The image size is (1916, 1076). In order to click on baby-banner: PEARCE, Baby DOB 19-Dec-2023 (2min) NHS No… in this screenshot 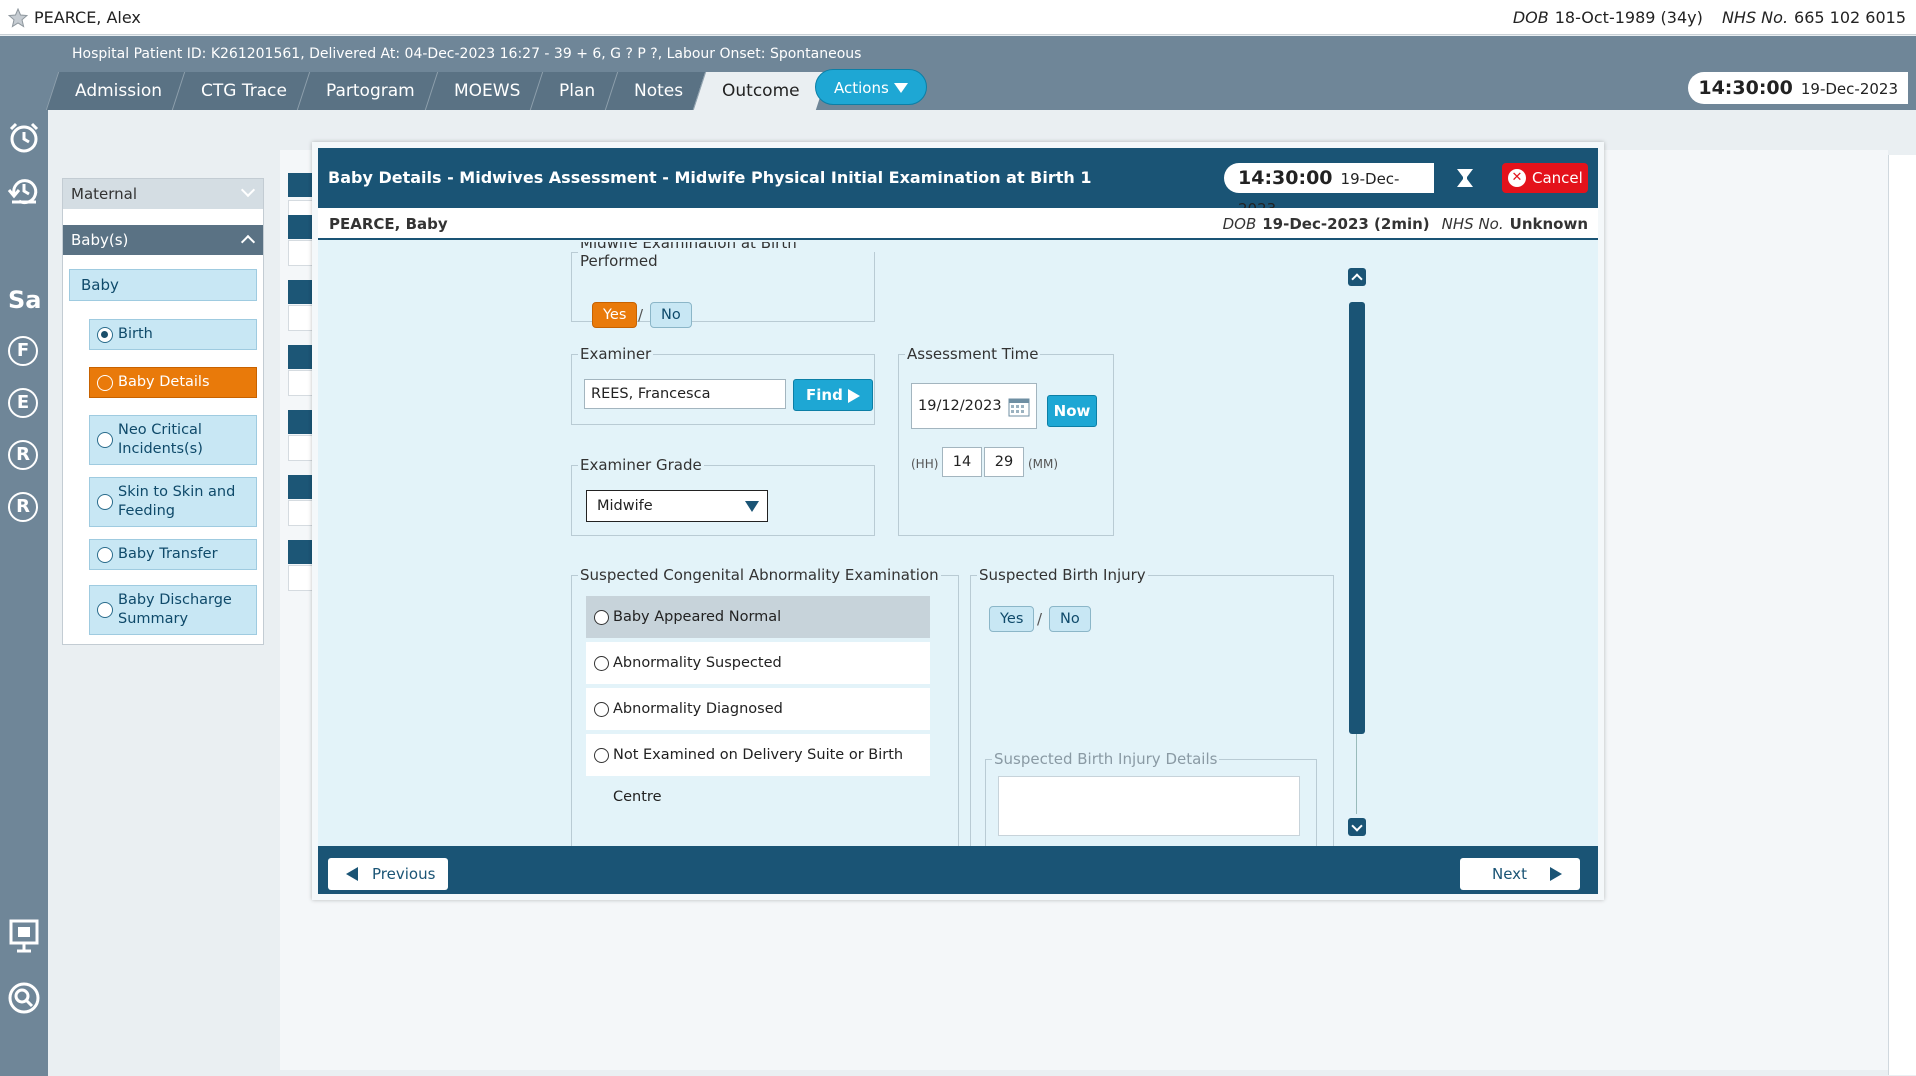, I will do `click(958, 224)`.